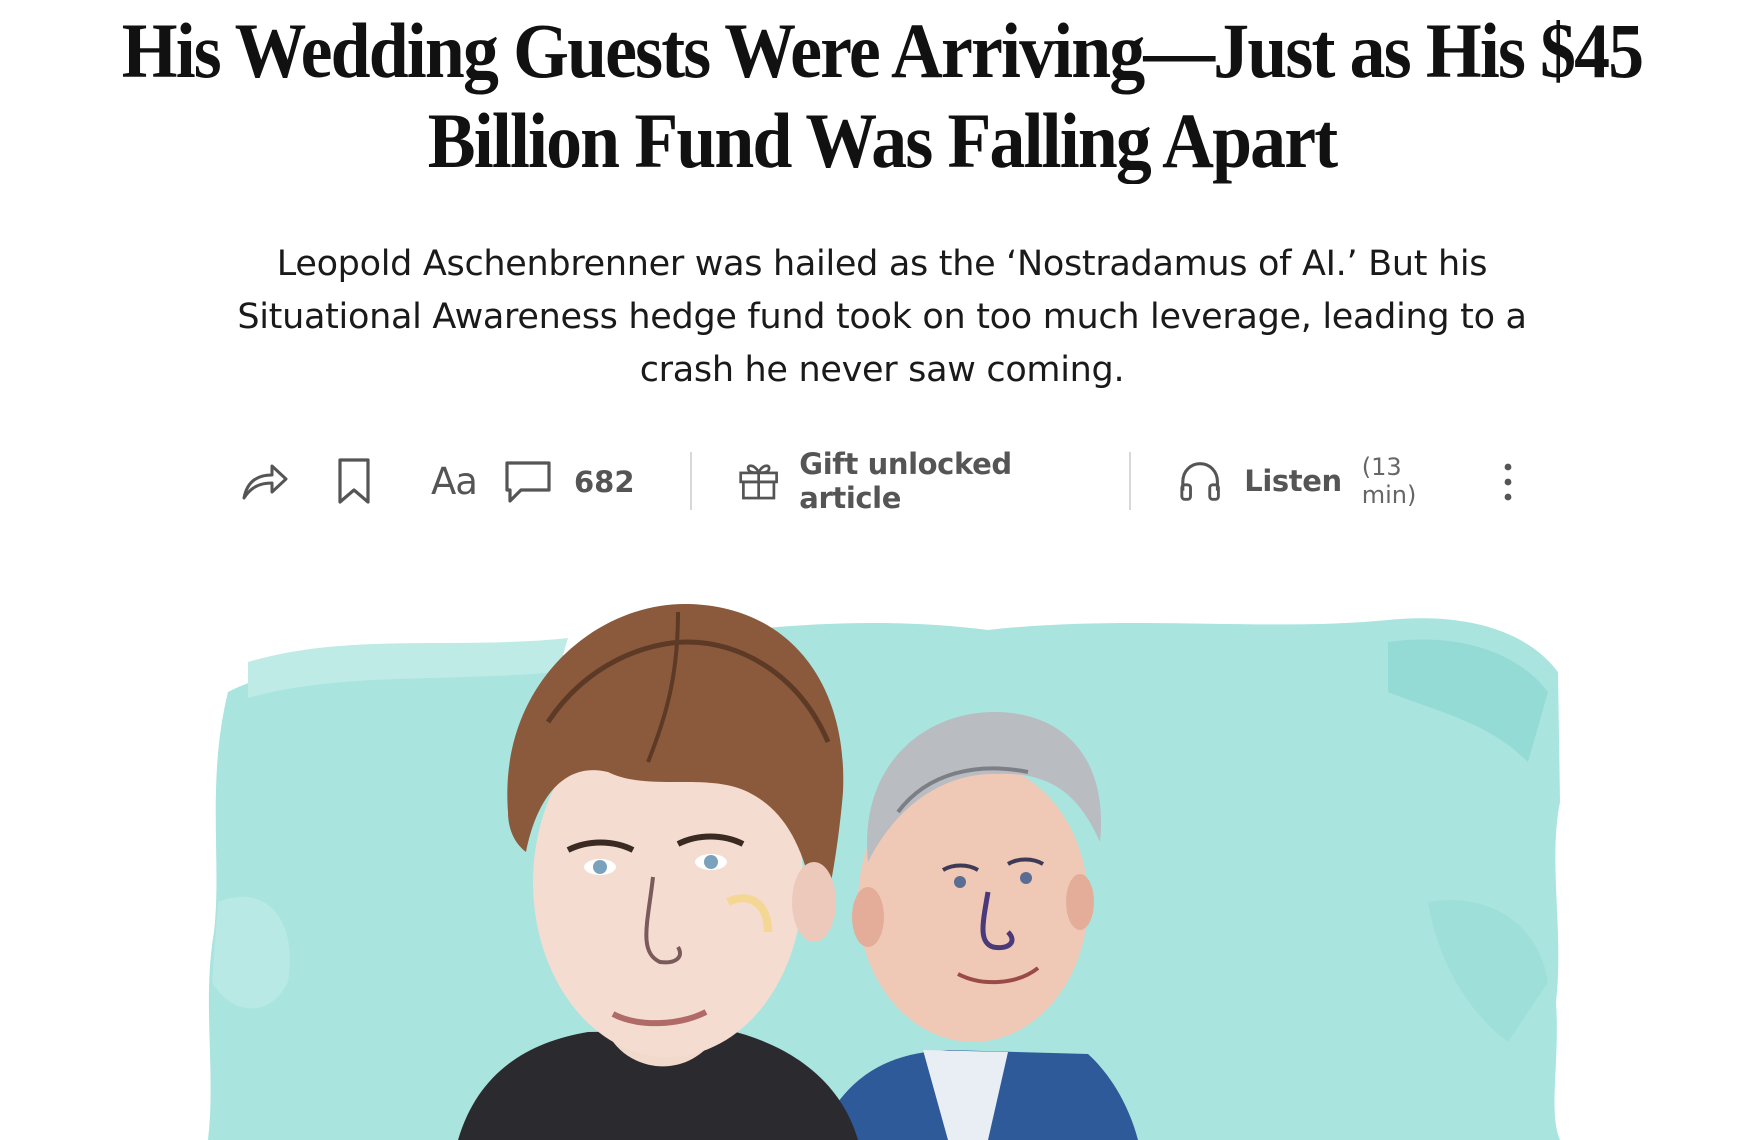 The width and height of the screenshot is (1764, 1140). Describe the element at coordinates (905, 481) in the screenshot. I see `gift-label: Gift unlocked article` at that location.